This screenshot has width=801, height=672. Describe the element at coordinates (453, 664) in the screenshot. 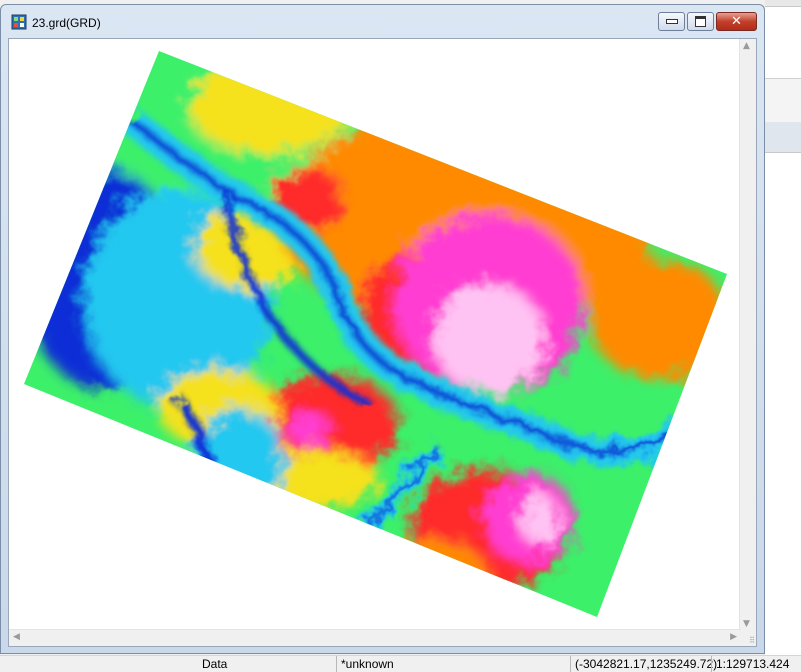

I see `status-projection: *unknown` at that location.